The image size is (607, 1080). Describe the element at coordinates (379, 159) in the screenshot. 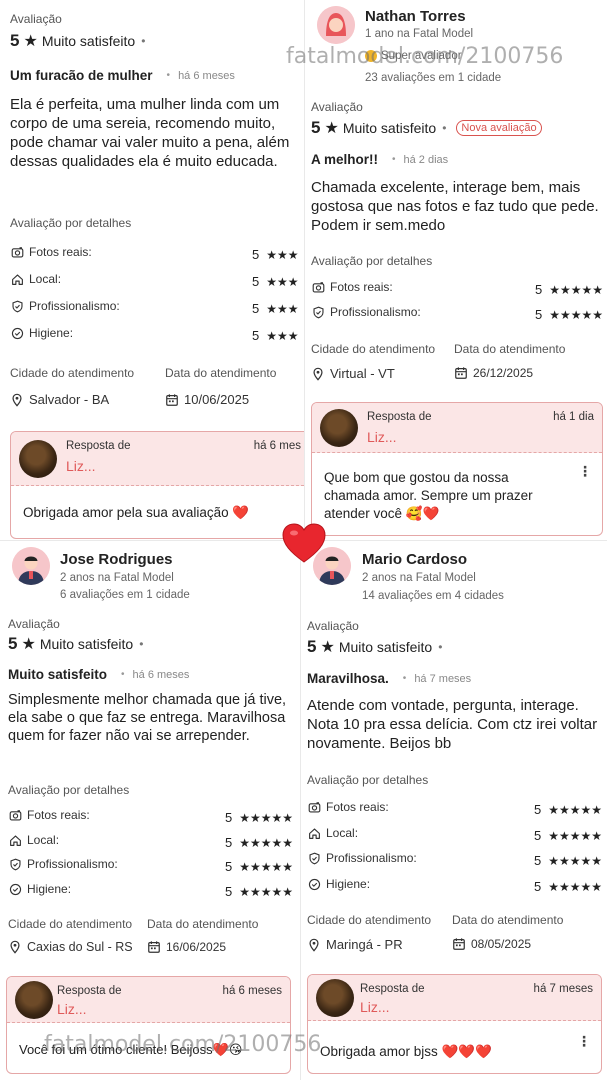

I see `review-title-line: A melhor!! • há 2 dias` at that location.